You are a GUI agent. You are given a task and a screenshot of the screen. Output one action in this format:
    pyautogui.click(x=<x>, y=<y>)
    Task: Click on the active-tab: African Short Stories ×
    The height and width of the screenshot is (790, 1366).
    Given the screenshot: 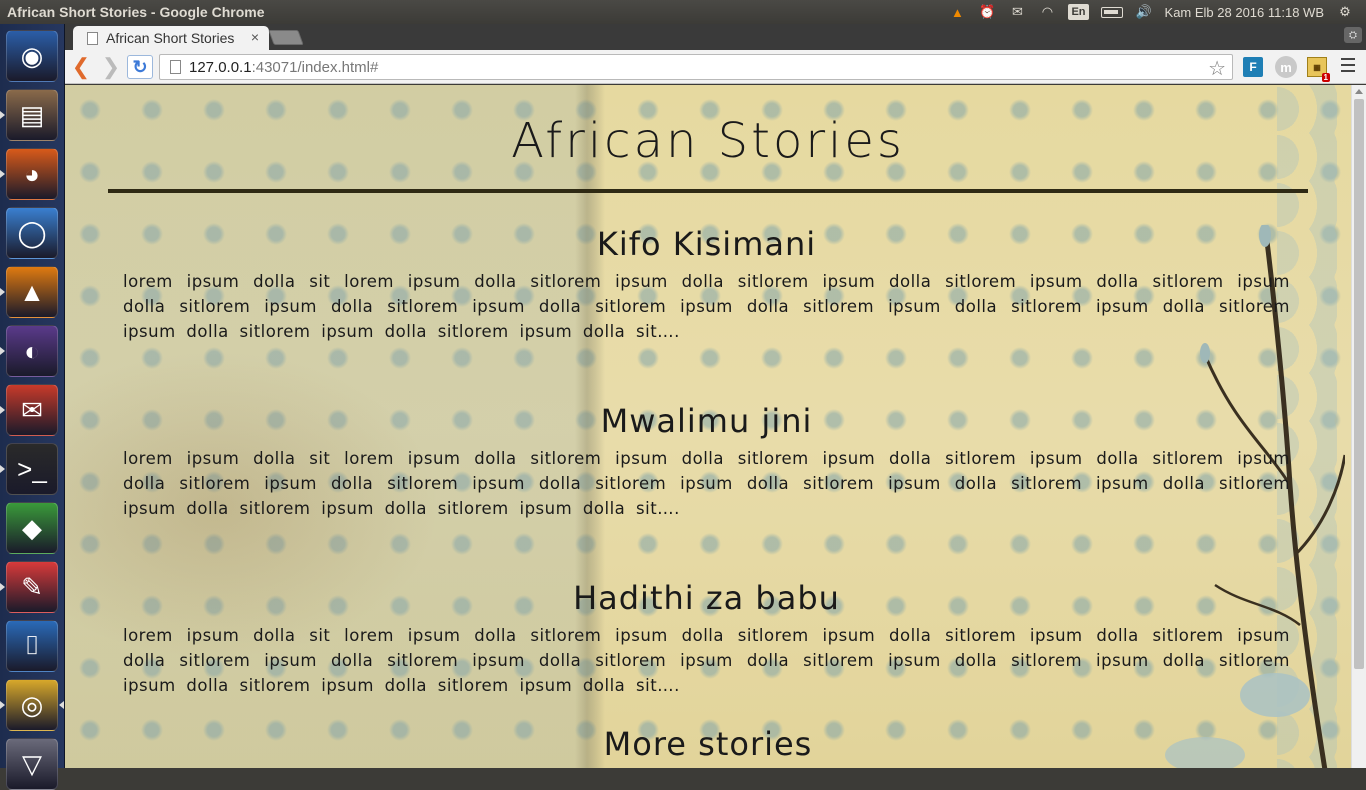 What is the action you would take?
    pyautogui.click(x=171, y=38)
    